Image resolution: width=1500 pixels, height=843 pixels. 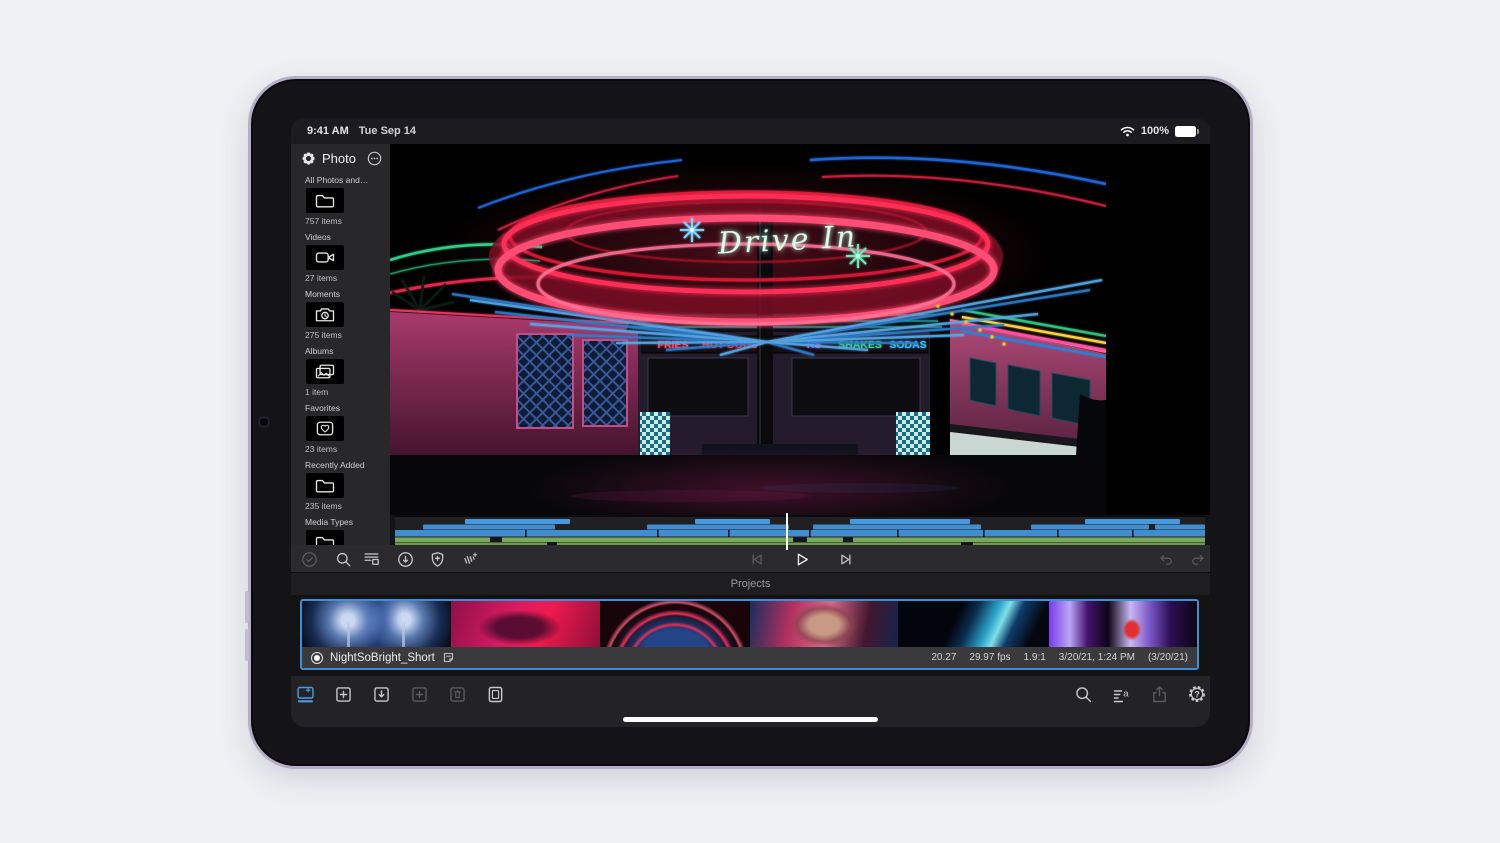 What do you see at coordinates (944, 657) in the screenshot?
I see `project-duration: 20.27` at bounding box center [944, 657].